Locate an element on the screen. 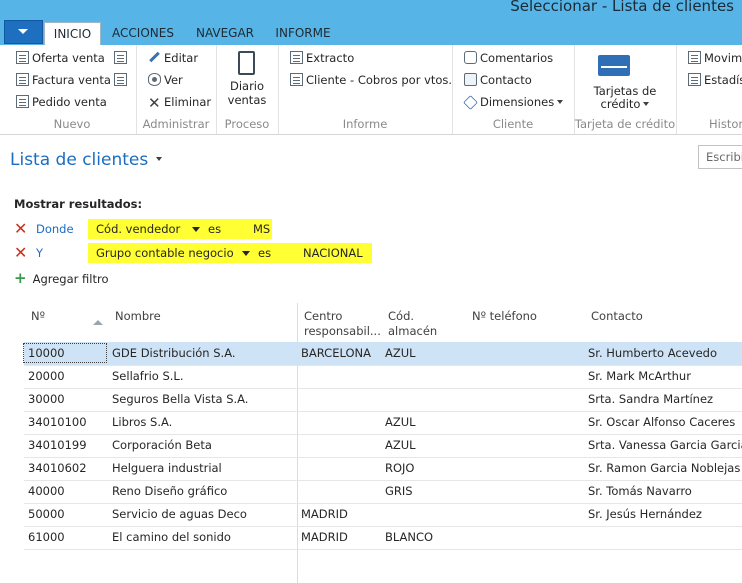 Image resolution: width=742 pixels, height=583 pixels. dimensiones-button: Dimensiones is located at coordinates (514, 102).